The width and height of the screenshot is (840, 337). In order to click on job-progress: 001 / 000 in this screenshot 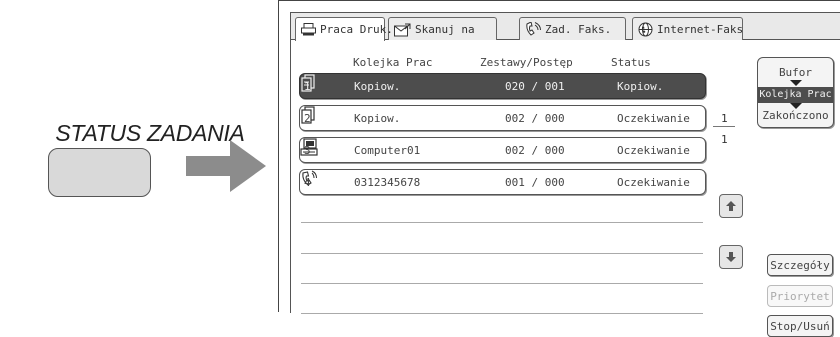, I will do `click(535, 182)`.